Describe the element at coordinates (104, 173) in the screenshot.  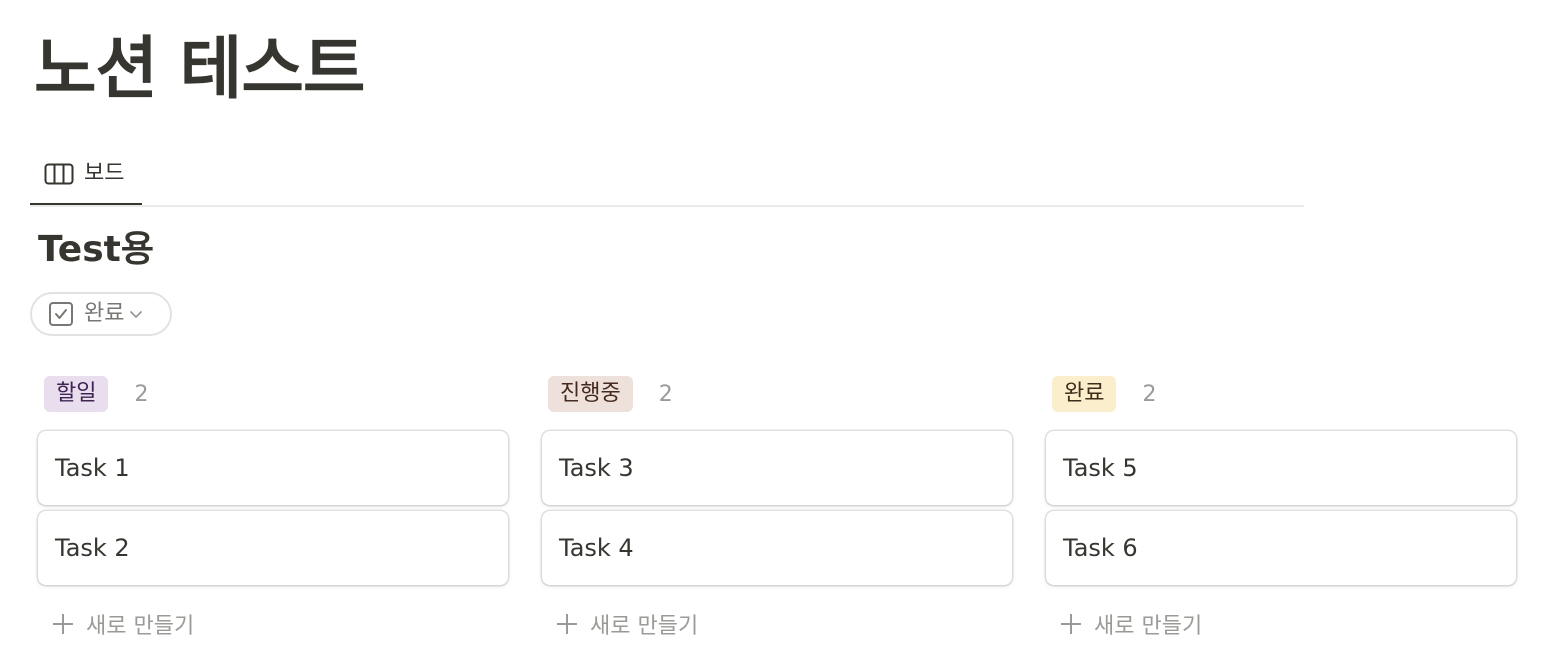
I see `tab-board-label: 보드` at that location.